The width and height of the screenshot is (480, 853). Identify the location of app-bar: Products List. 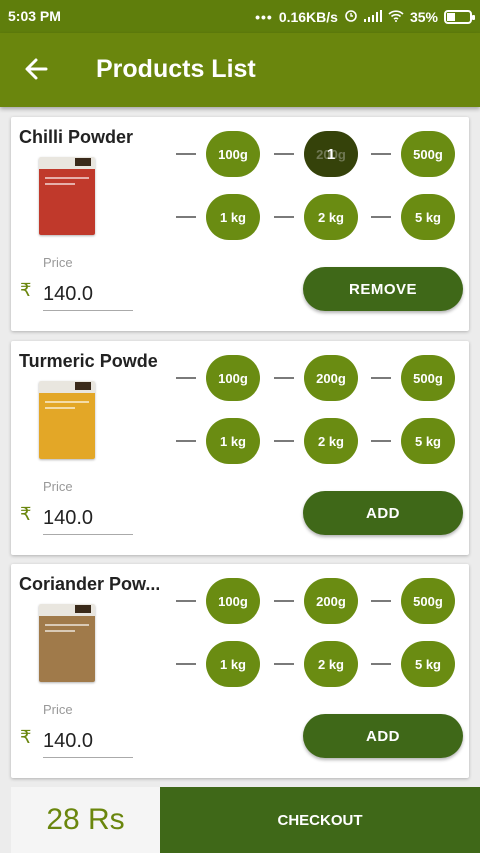
(240, 70).